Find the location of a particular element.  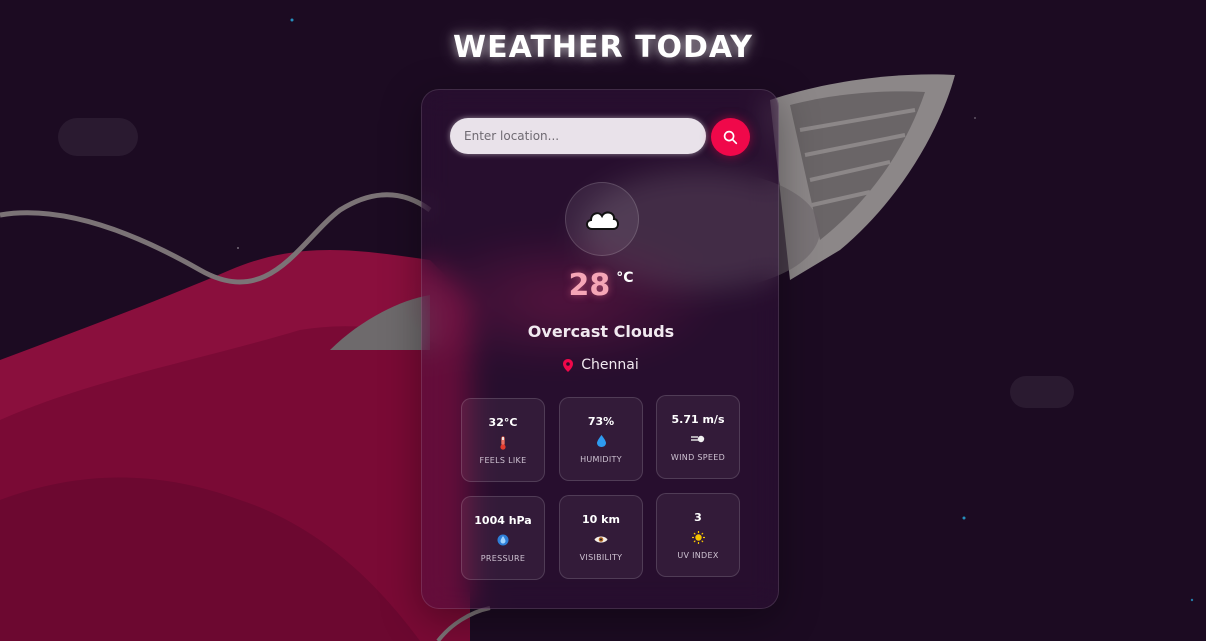

location-name: Chennai is located at coordinates (610, 365).